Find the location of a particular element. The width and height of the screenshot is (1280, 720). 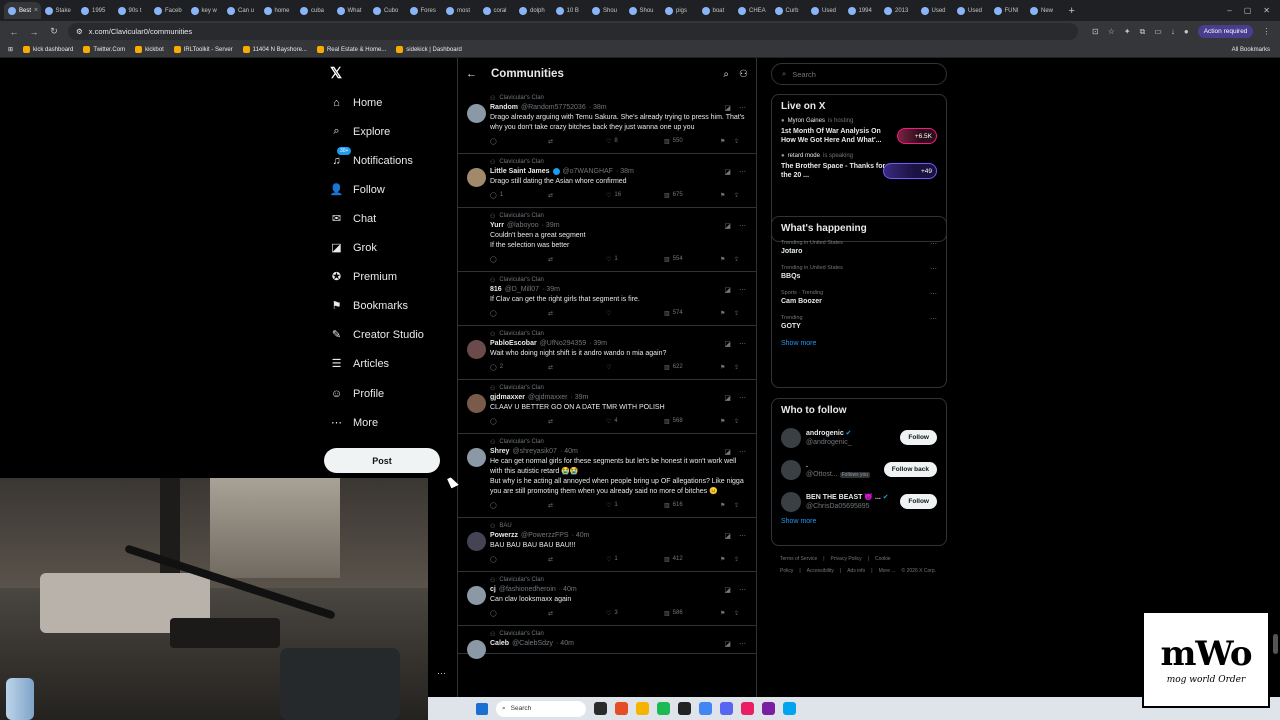

avatar-icon: ● is located at coordinates (1186, 31).